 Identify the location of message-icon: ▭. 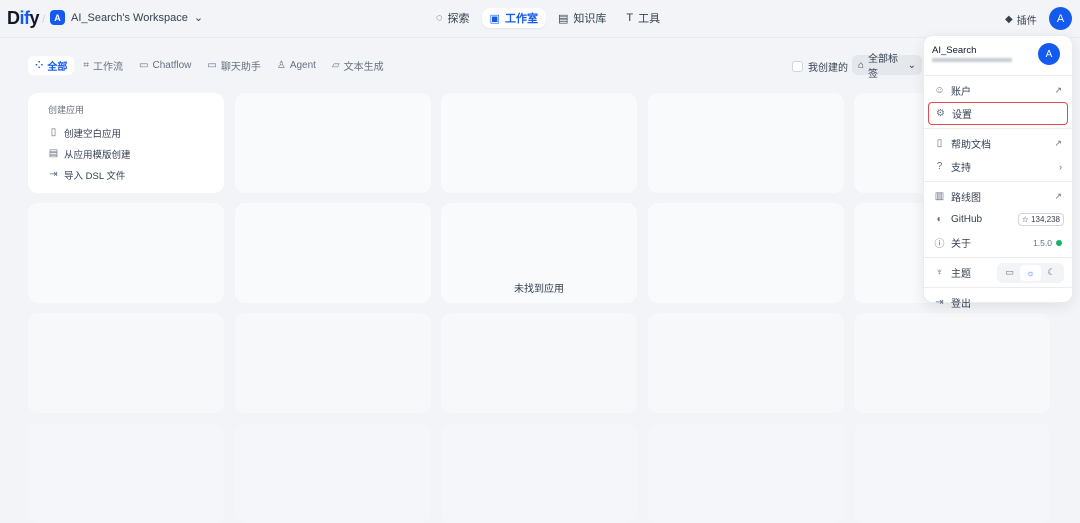
(212, 65).